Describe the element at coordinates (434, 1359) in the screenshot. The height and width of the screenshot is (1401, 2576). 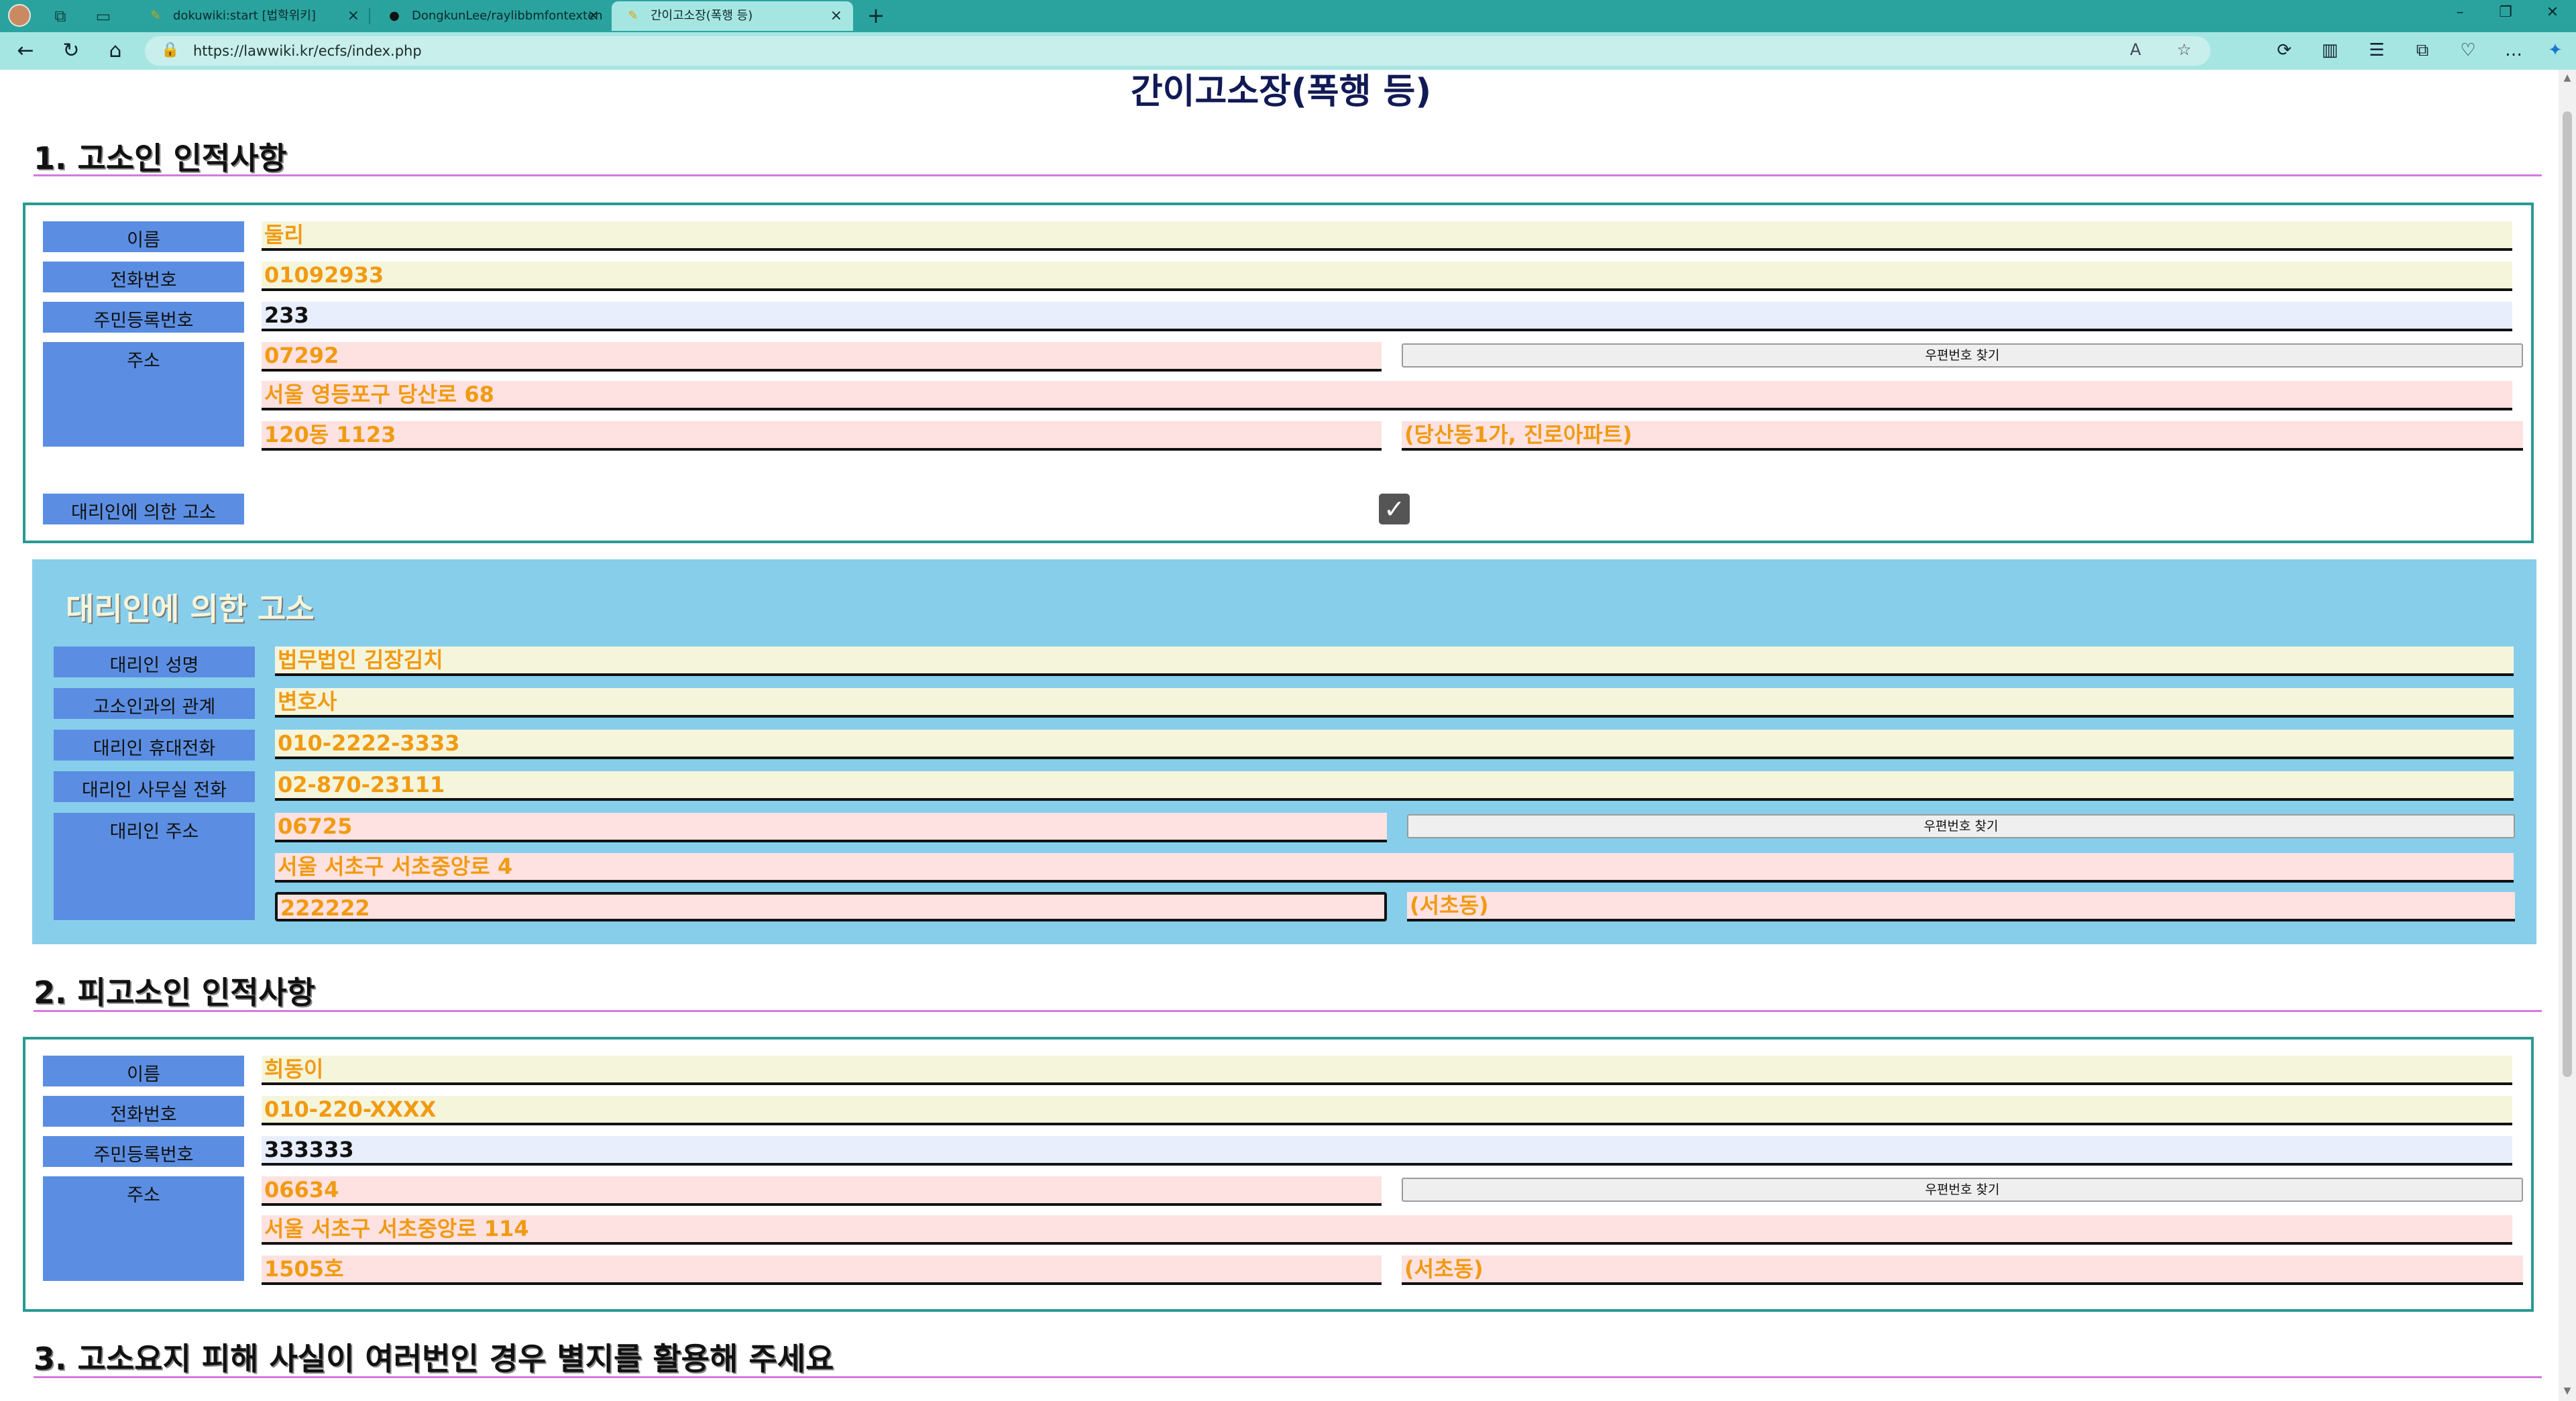
I see `section3-heading: 3. 고소요지 피해 사실이 여러번인 경우 별지를 활용해 주세요` at that location.